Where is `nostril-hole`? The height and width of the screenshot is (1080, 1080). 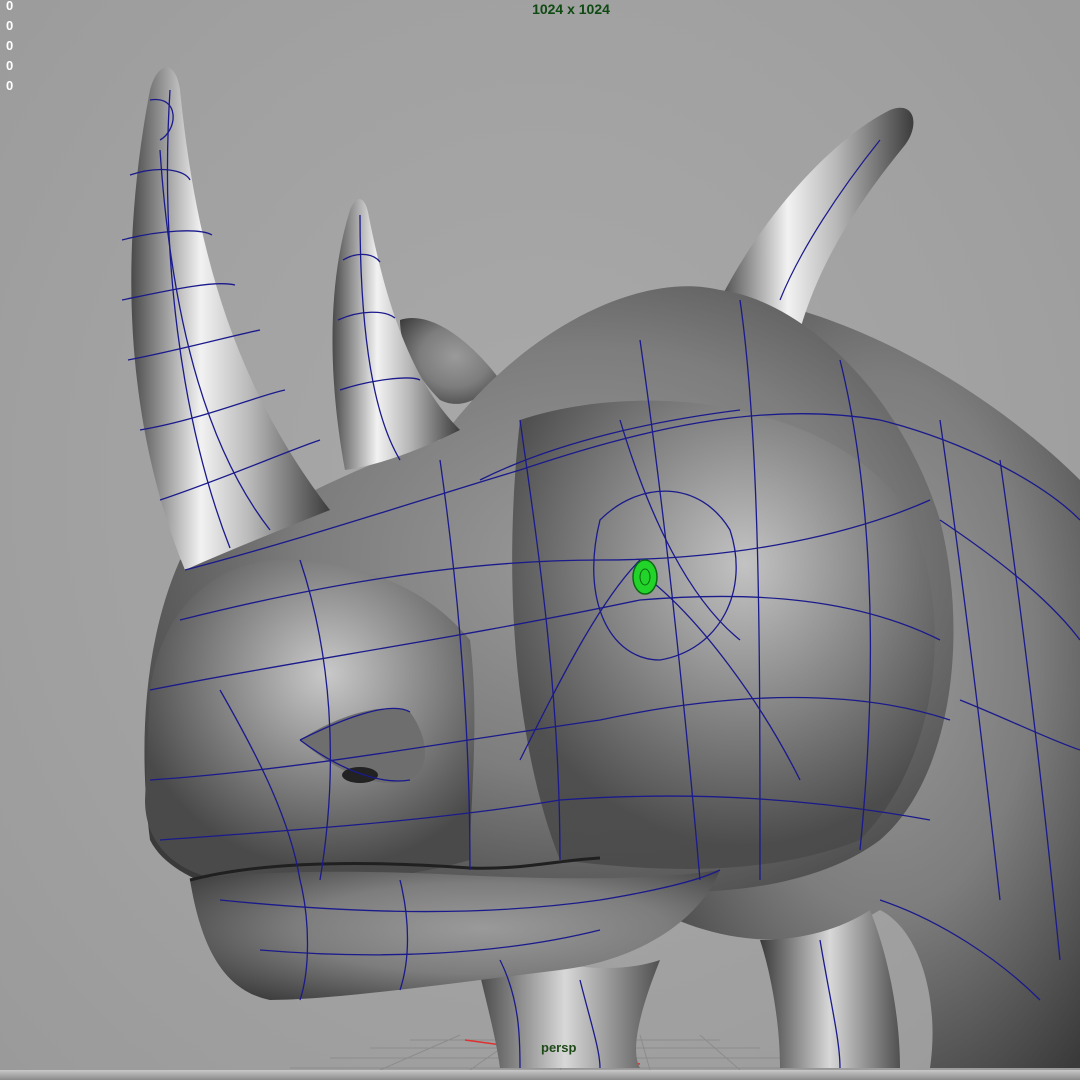
nostril-hole is located at coordinates (360, 775).